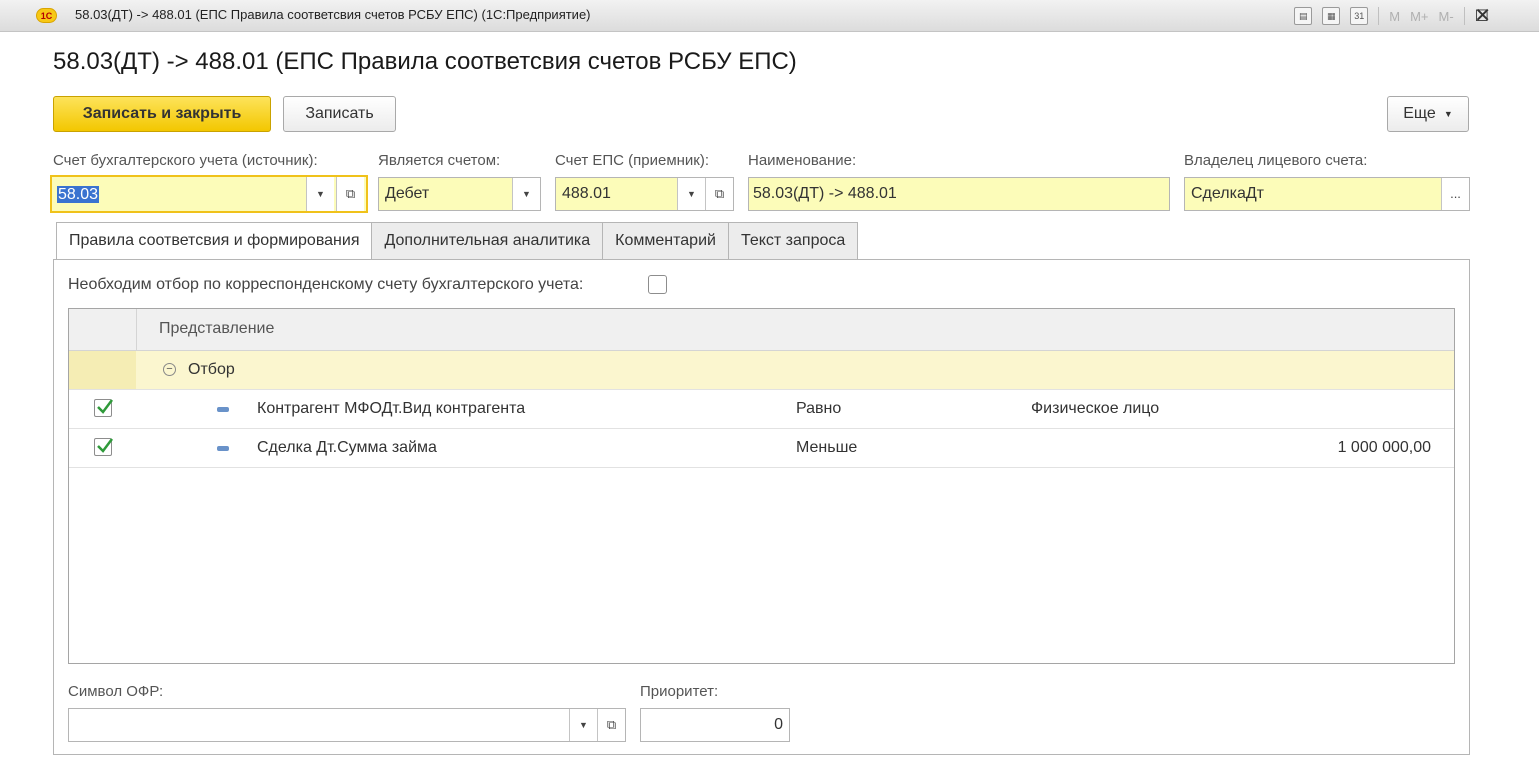 Image resolution: width=1539 pixels, height=780 pixels. What do you see at coordinates (439, 160) in the screenshot?
I see `is-account-label: Является счетом:` at bounding box center [439, 160].